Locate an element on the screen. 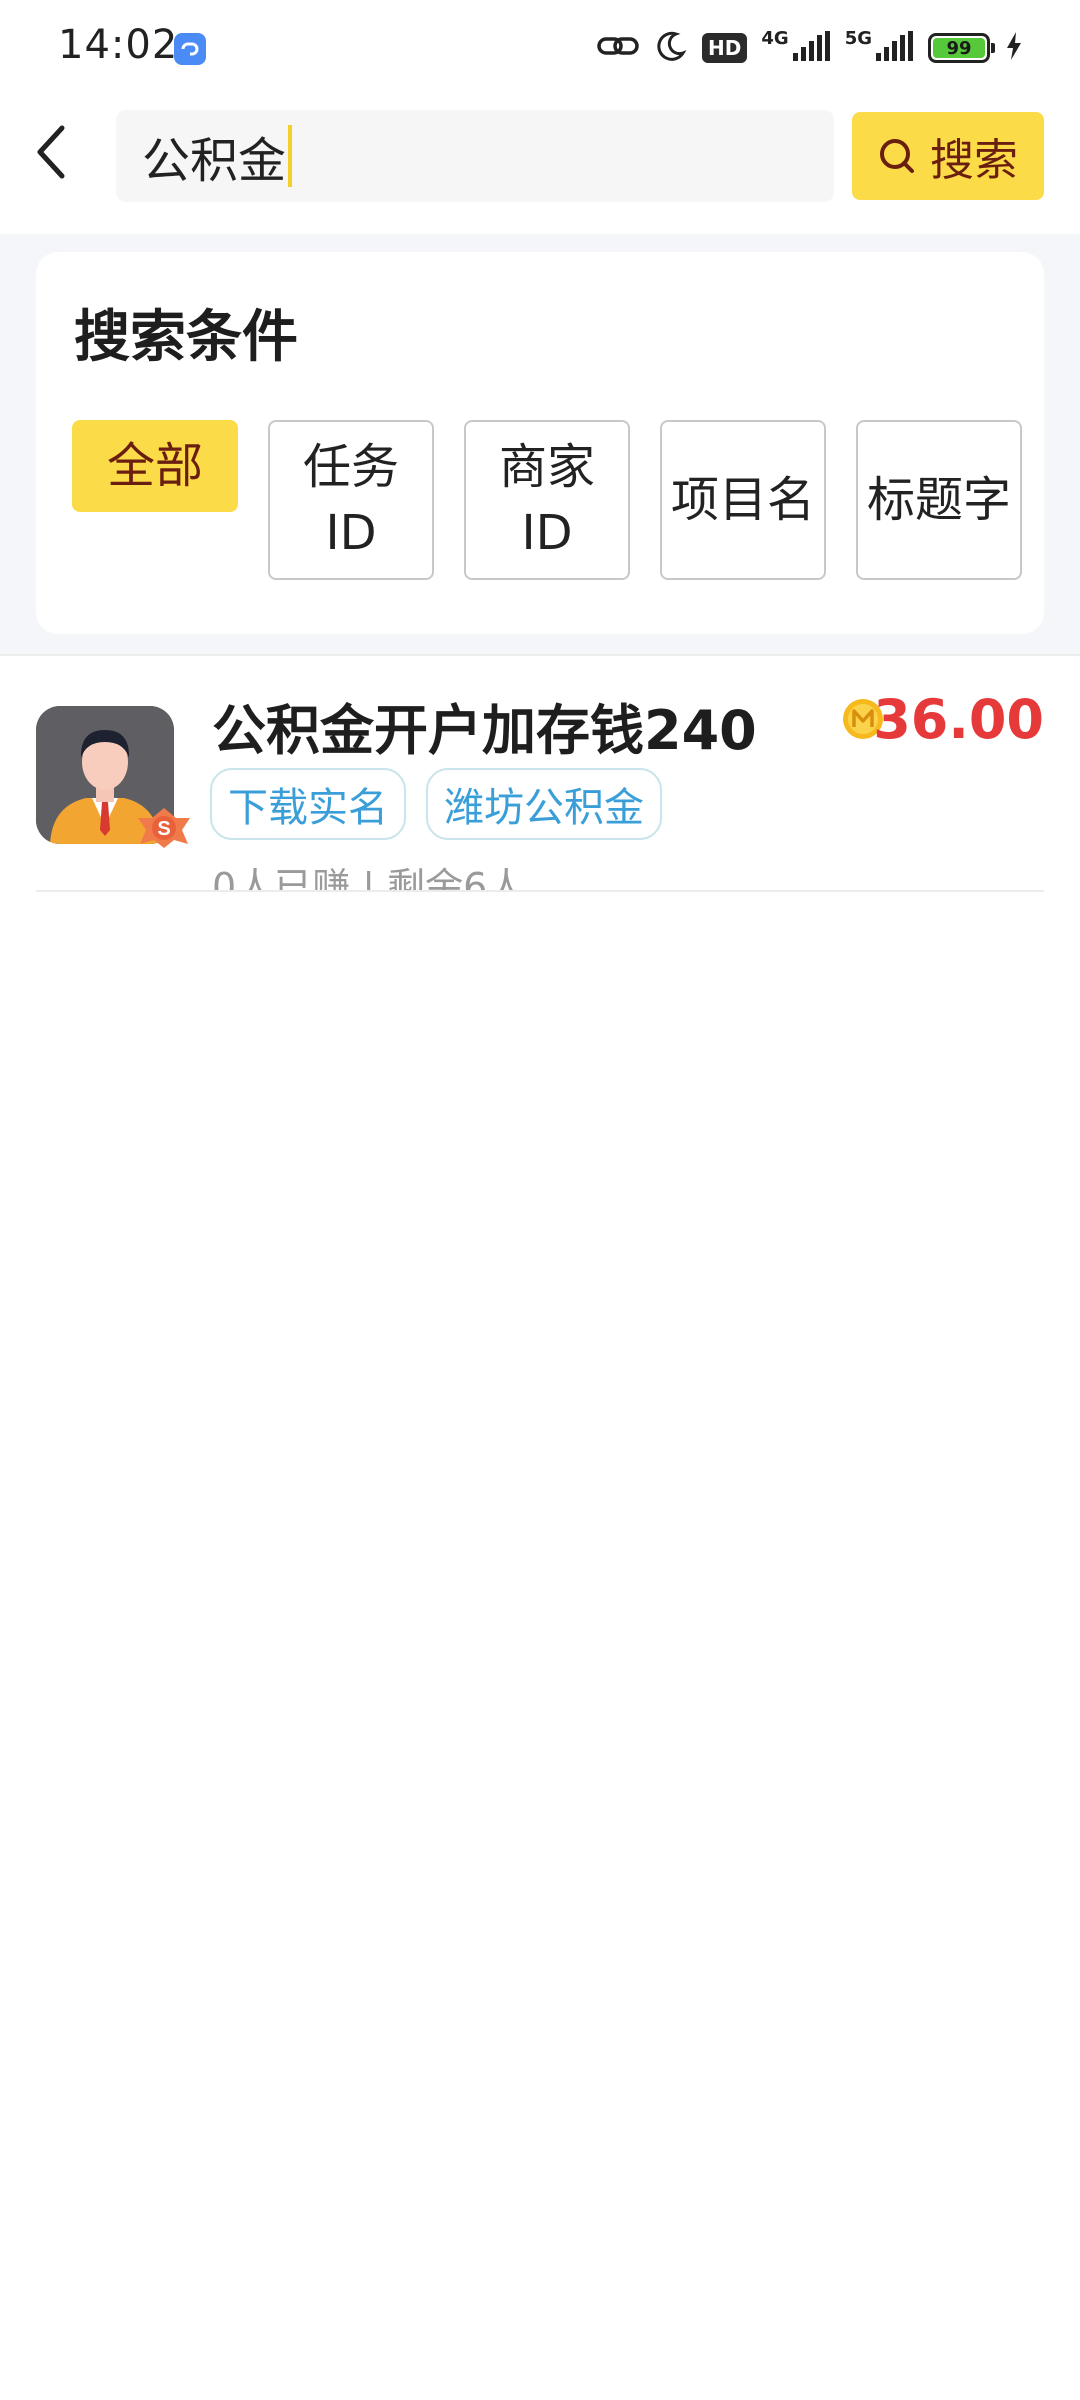  search-header: 公积金 搜索 is located at coordinates (540, 165).